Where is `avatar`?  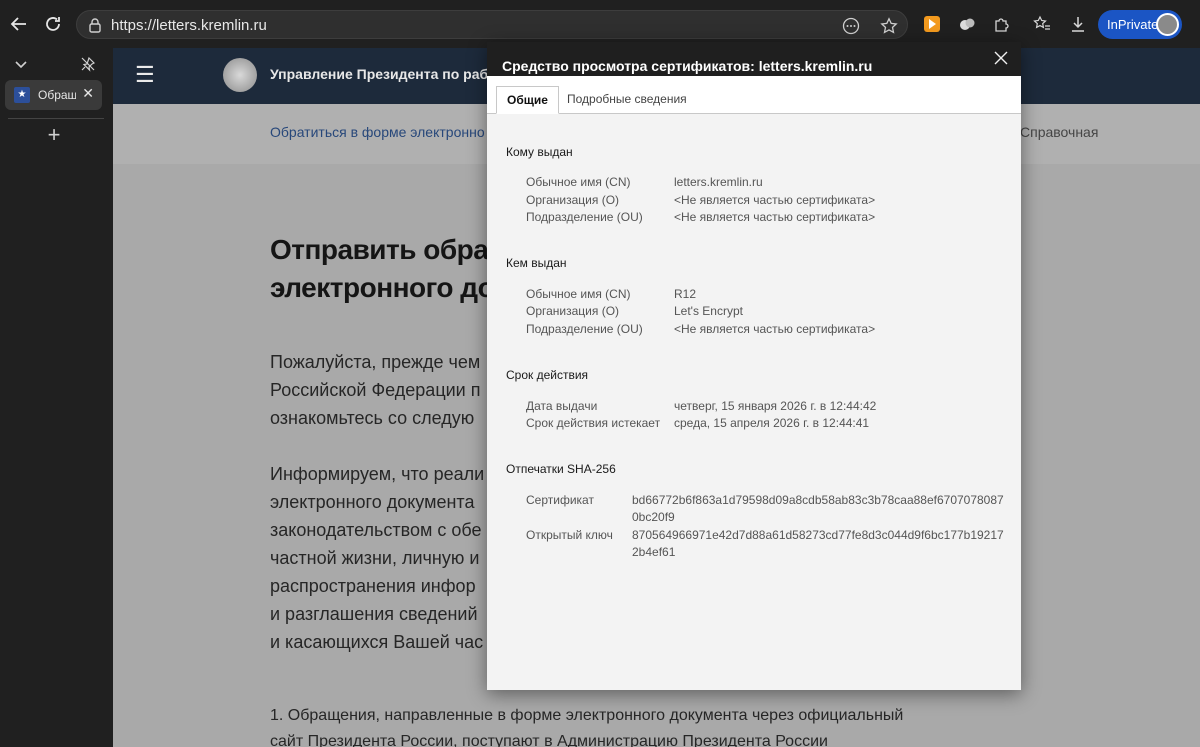
avatar is located at coordinates (1167, 24).